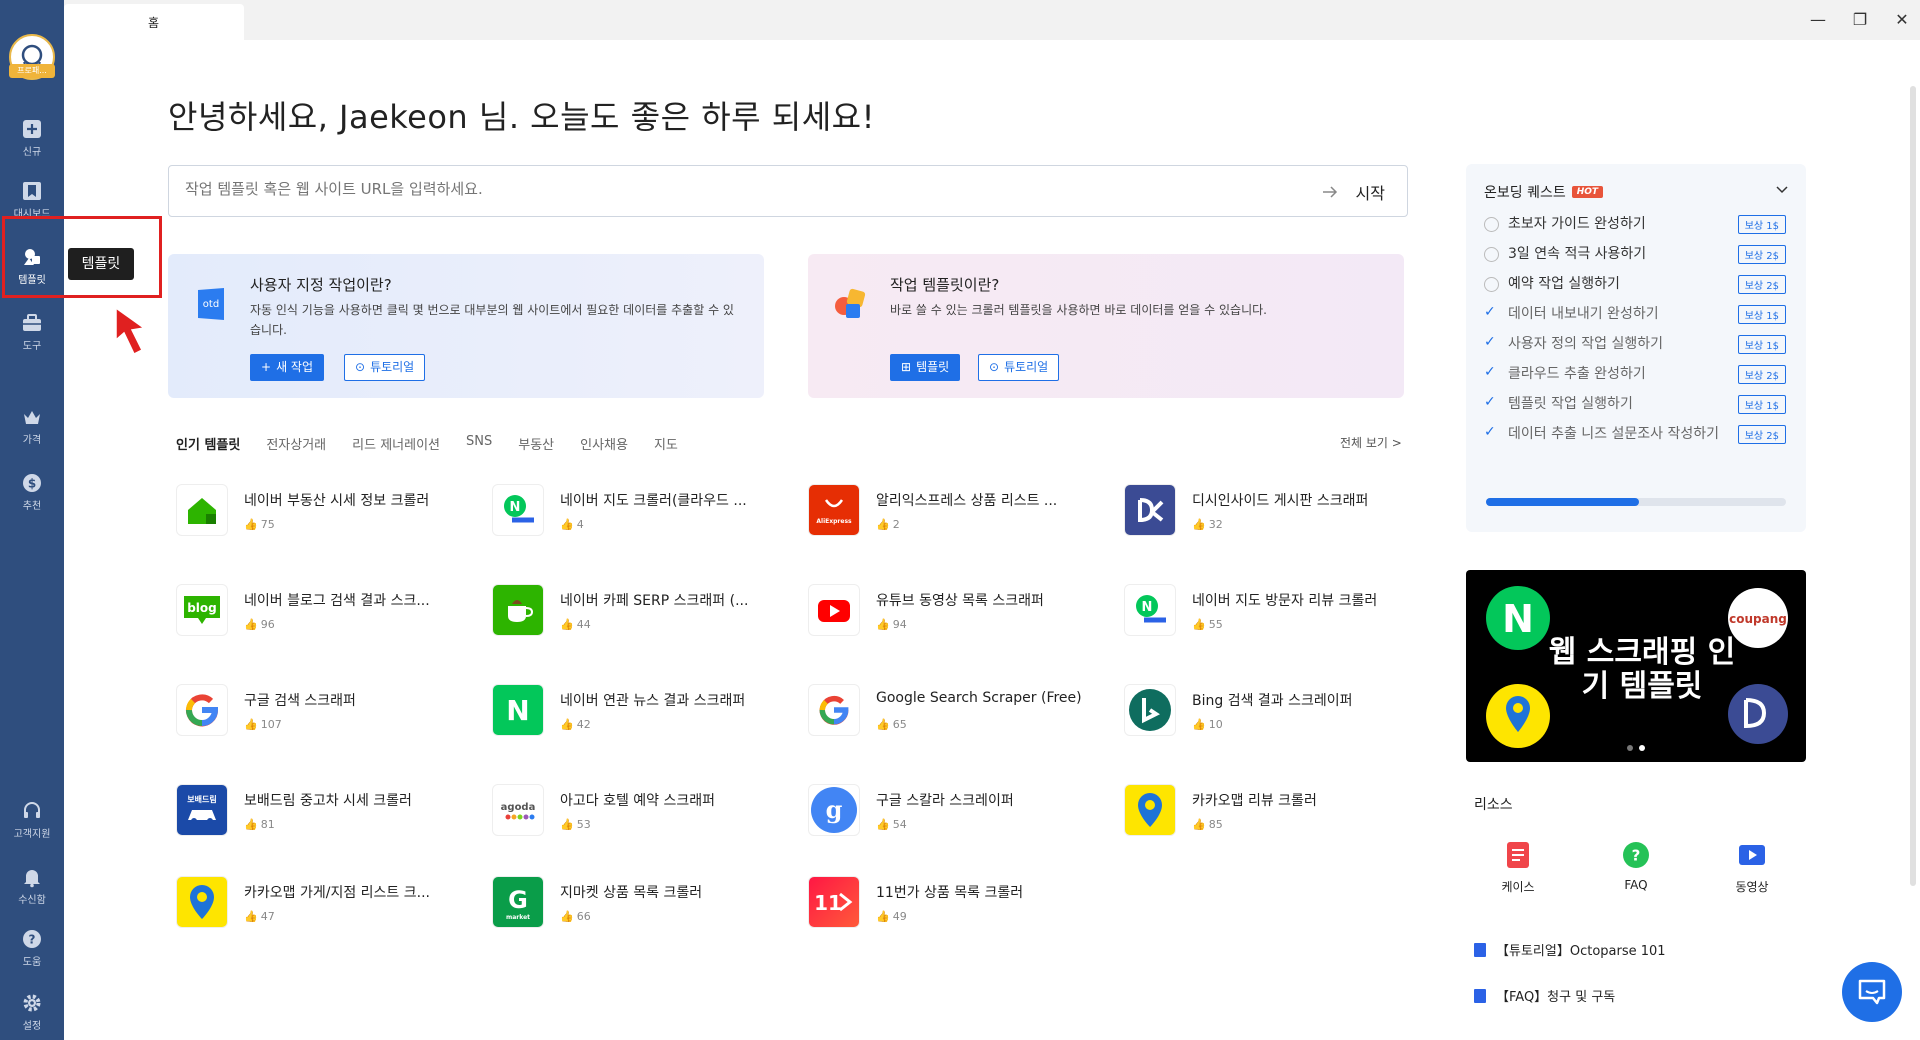 Image resolution: width=1920 pixels, height=1040 pixels. I want to click on page-title: 안녕하세요, Jaekeon 님. 오늘도 좋은 하루 되세요!, so click(521, 117).